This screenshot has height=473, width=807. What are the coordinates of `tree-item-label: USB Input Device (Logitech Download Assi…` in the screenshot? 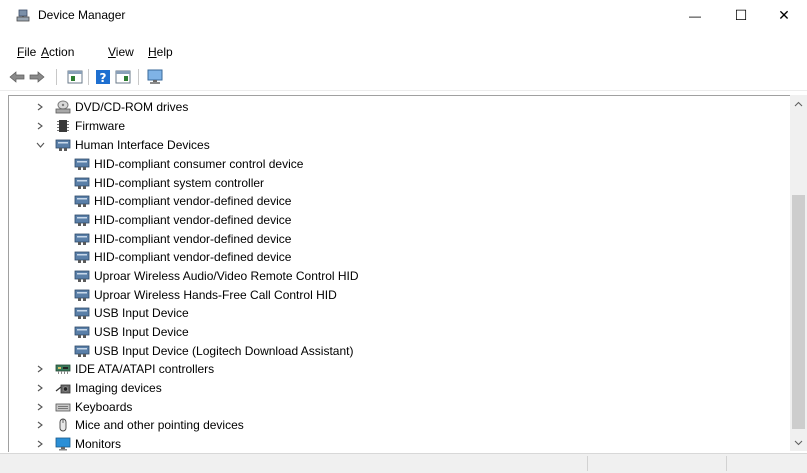 It's located at (224, 351).